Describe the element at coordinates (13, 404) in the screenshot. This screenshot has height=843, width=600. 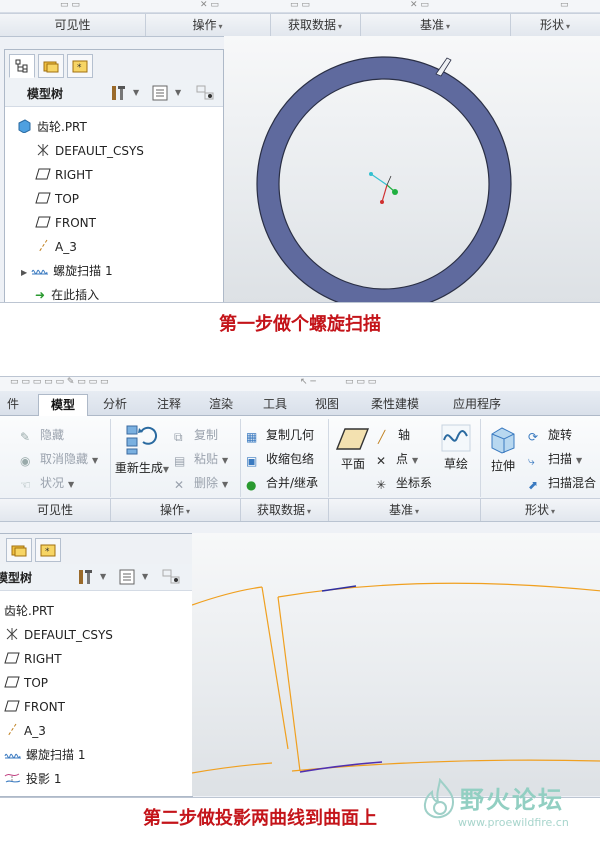
I see `tab-file: 件` at that location.